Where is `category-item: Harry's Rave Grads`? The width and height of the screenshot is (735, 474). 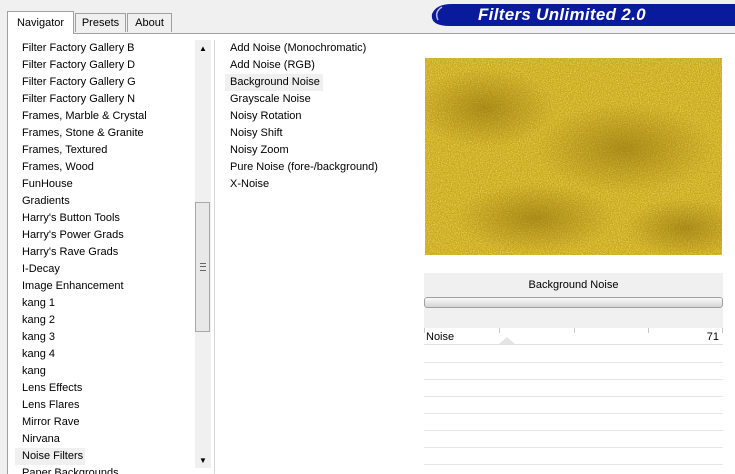 category-item: Harry's Rave Grads is located at coordinates (105, 252).